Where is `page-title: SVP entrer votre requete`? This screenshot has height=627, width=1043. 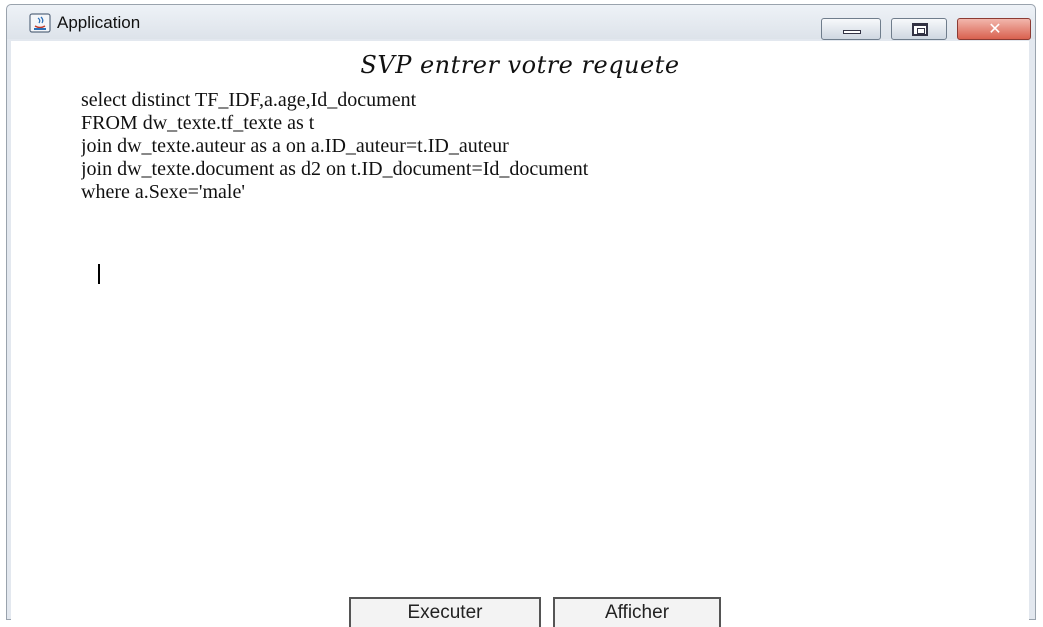 page-title: SVP entrer votre requete is located at coordinates (520, 65).